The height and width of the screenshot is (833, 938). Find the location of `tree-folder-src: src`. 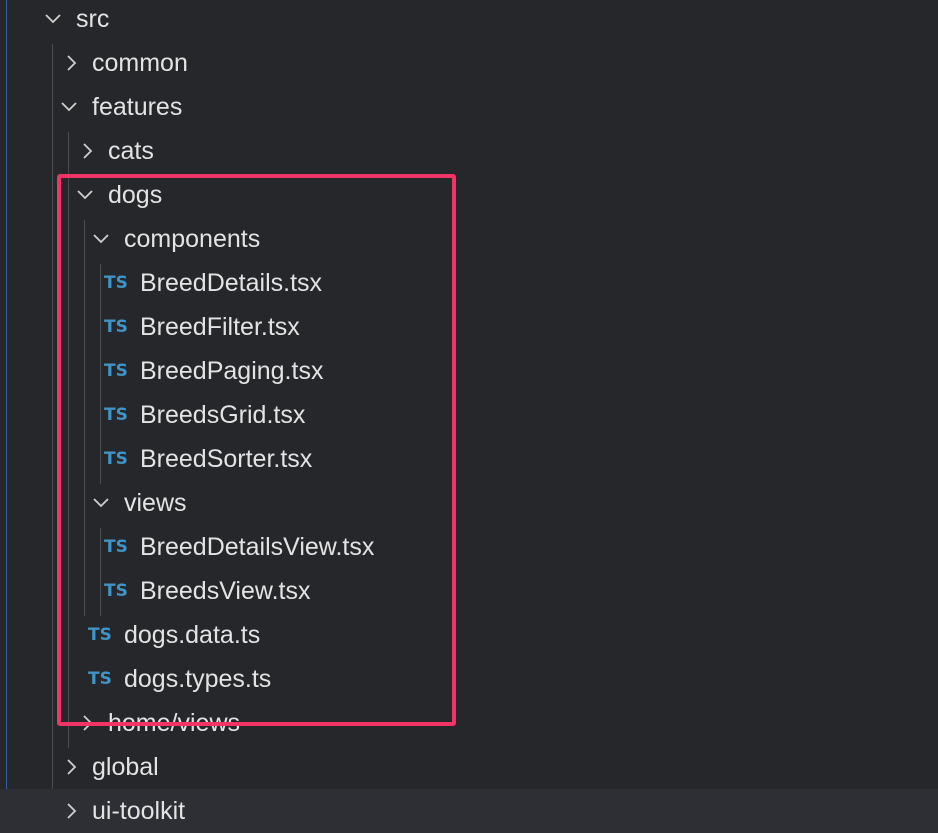

tree-folder-src: src is located at coordinates (469, 20).